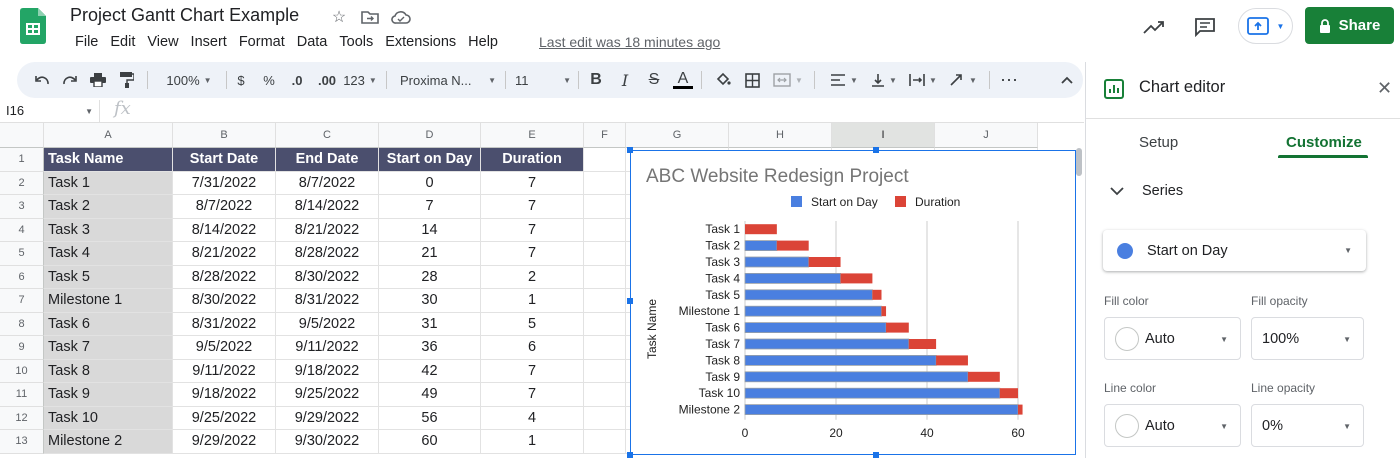 This screenshot has width=1400, height=458. Describe the element at coordinates (108, 230) in the screenshot. I see `table-cell: Task 3` at that location.